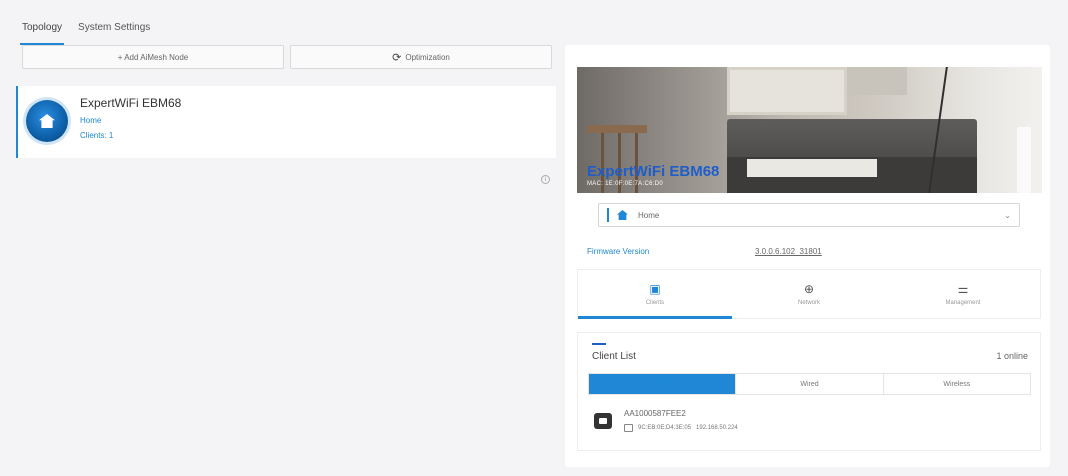  I want to click on select-accent-bar, so click(608, 215).